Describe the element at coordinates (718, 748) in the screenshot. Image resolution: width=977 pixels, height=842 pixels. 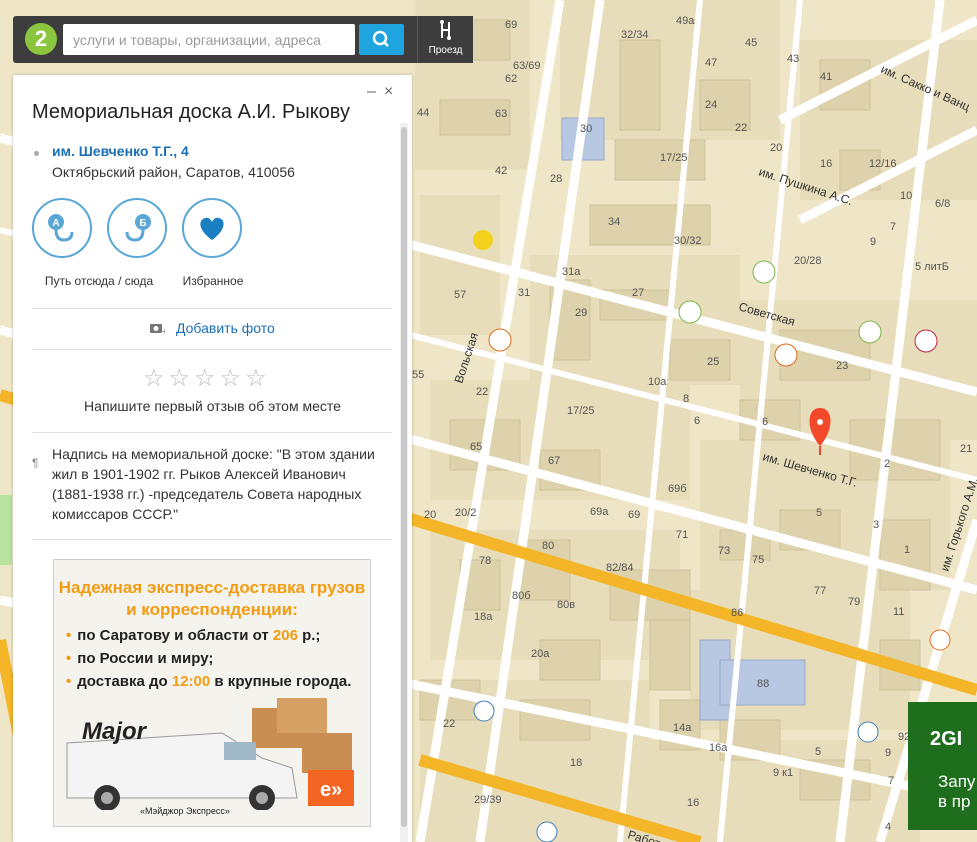
I see `house-number: 16а` at that location.